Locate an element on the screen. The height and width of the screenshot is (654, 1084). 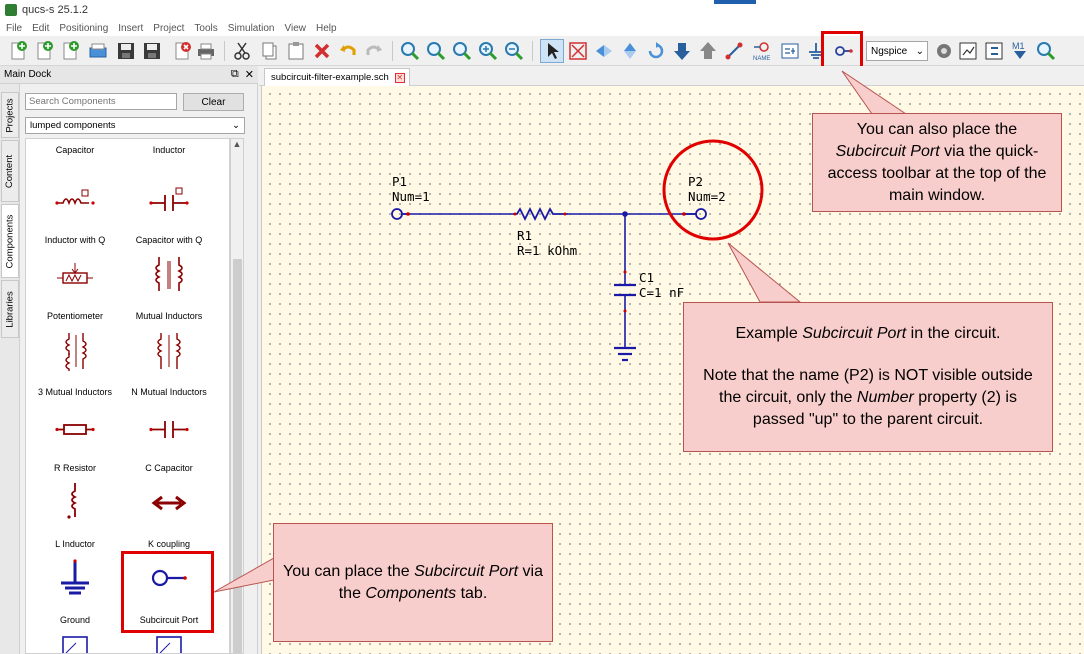
deactivate-icon is located at coordinates (578, 51).